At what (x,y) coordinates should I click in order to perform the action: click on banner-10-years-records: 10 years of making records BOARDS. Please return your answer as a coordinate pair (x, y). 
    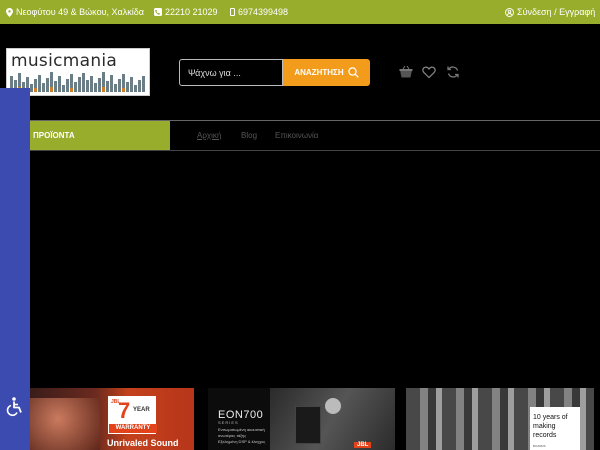
    Looking at the image, I should click on (500, 419).